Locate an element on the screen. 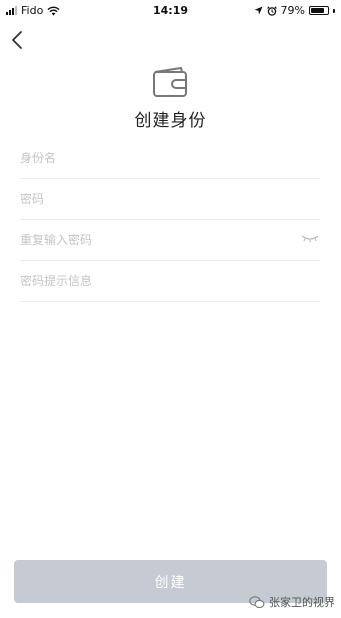 The width and height of the screenshot is (341, 618). password-hint-input is located at coordinates (170, 281).